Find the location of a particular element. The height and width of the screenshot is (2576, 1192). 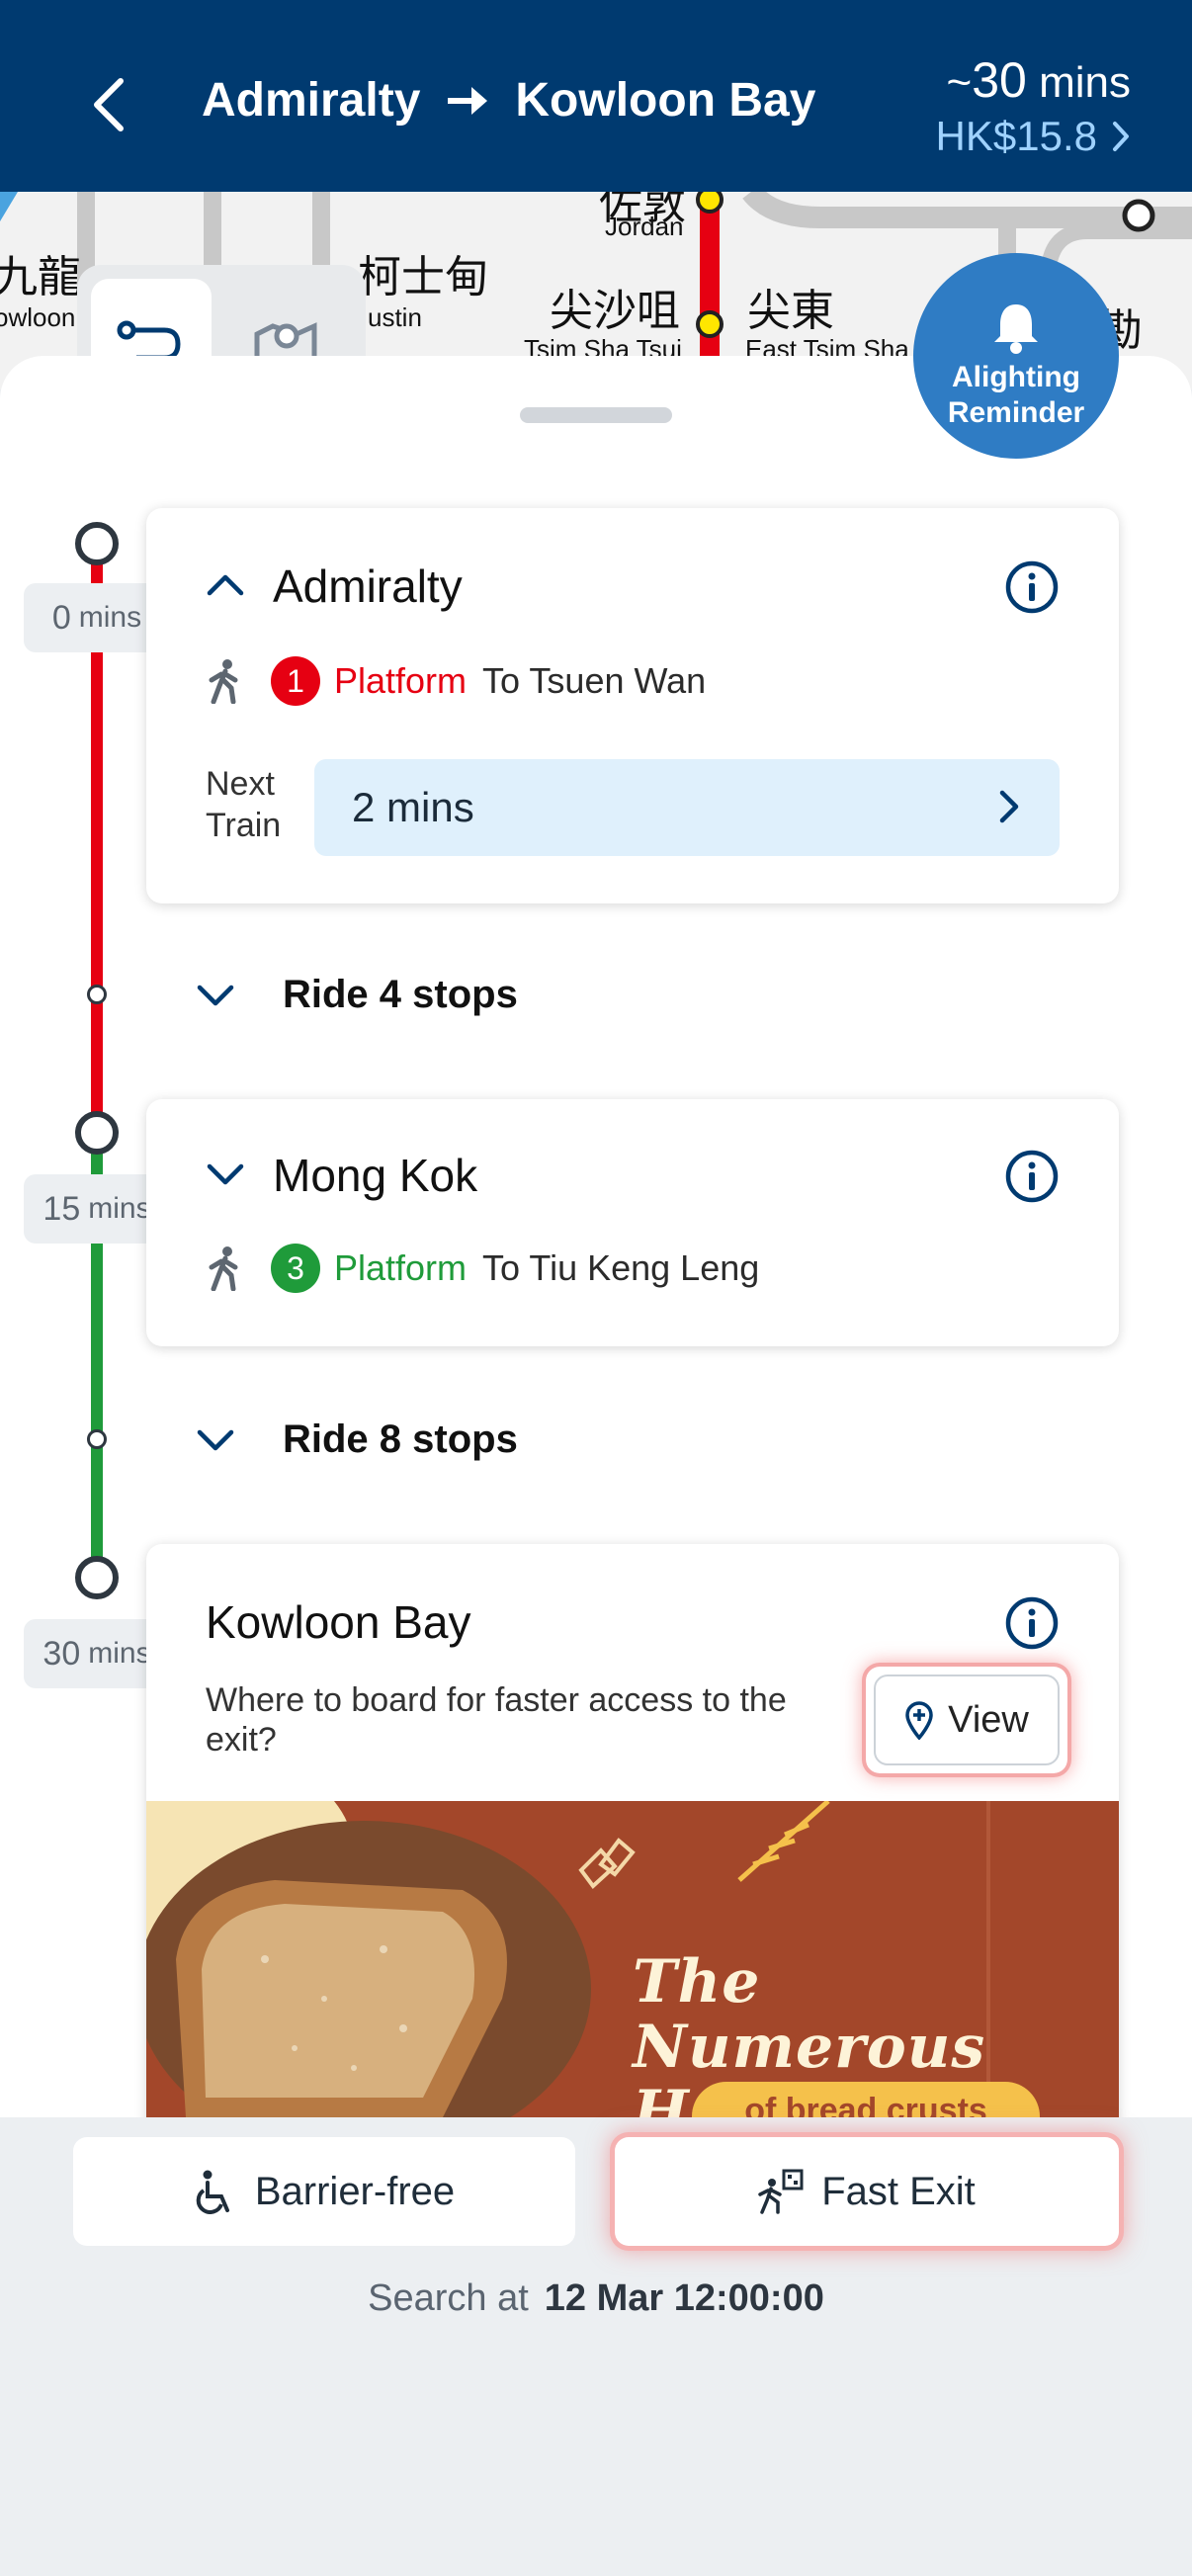

ride-stops-toggle: Ride 4 stops is located at coordinates (357, 995).